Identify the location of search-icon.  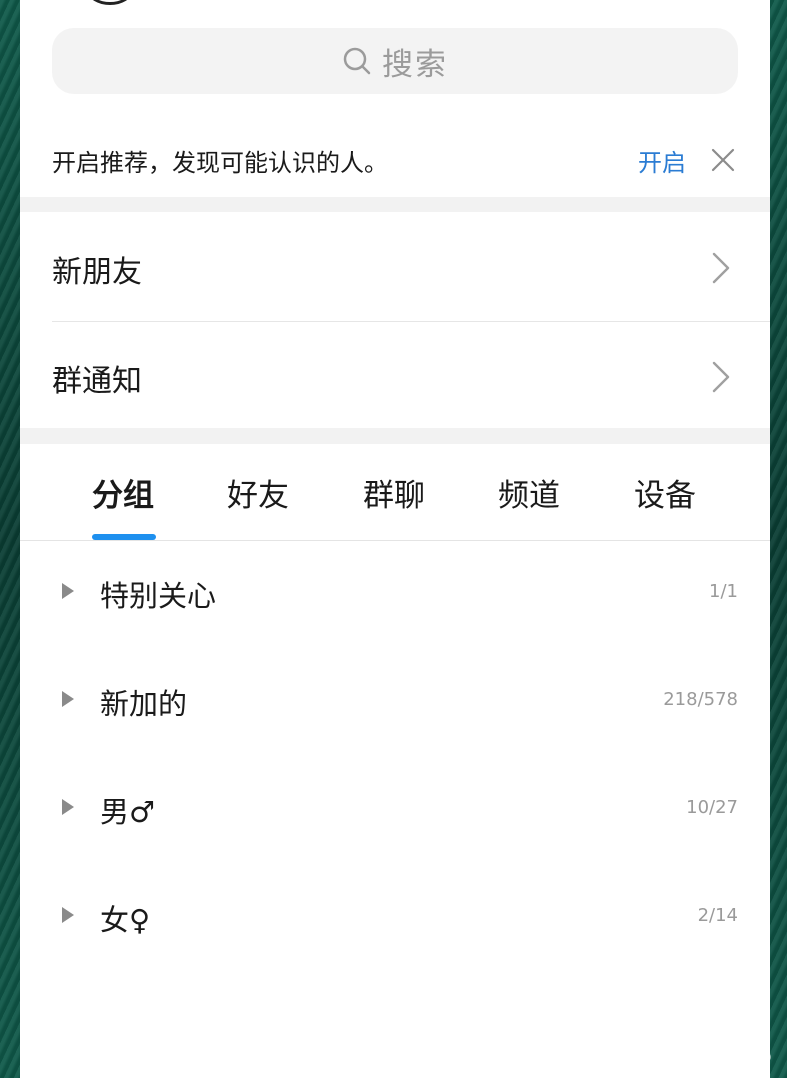
(357, 61).